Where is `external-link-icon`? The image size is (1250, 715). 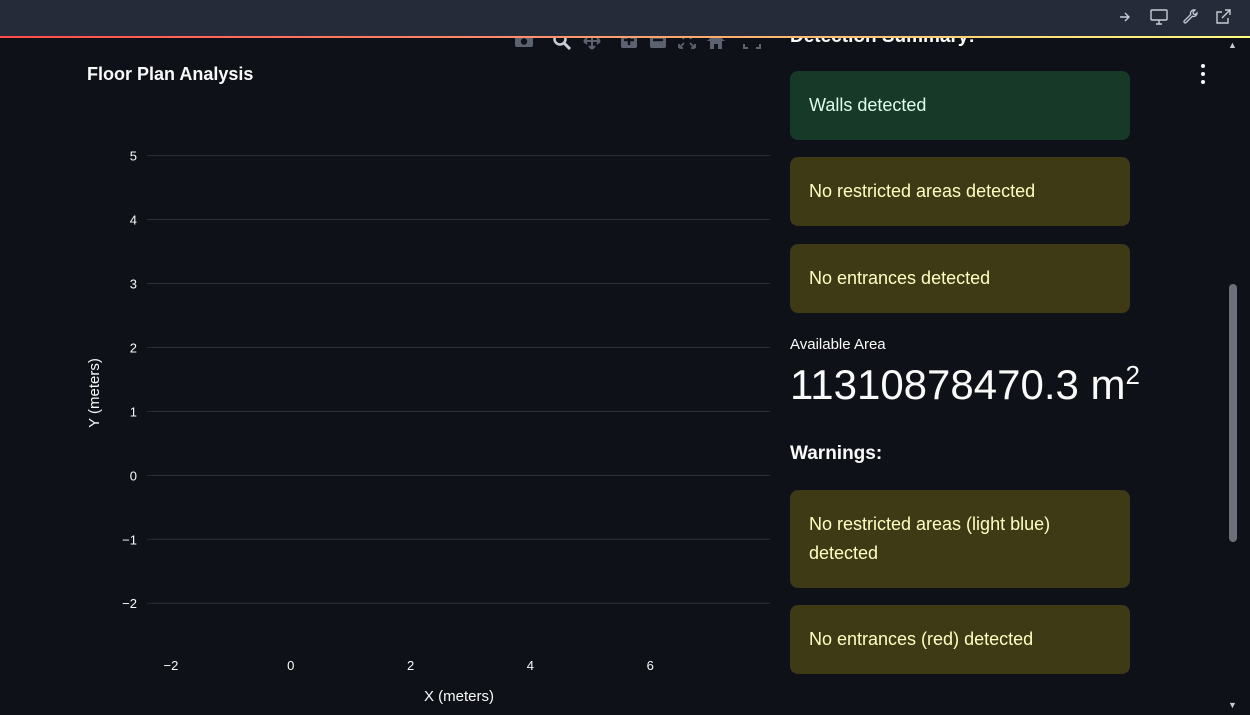 external-link-icon is located at coordinates (1223, 17).